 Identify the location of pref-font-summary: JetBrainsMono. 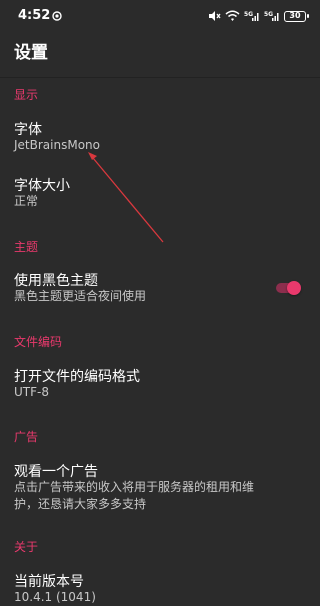
(57, 145).